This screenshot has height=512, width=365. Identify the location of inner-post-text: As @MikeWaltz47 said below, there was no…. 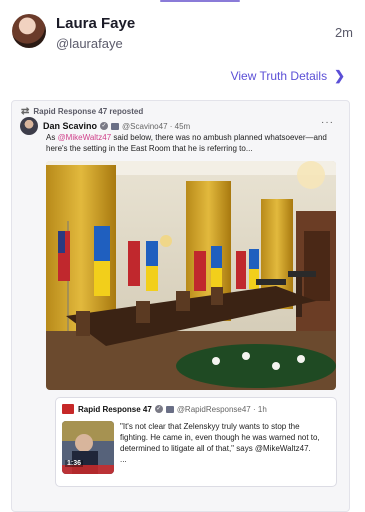
(194, 143).